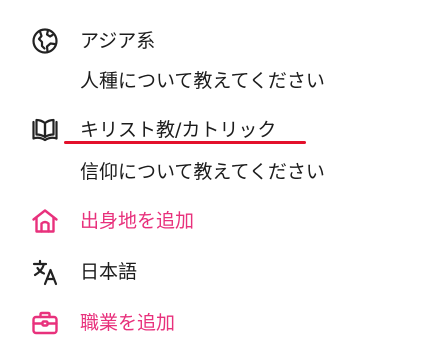 This screenshot has width=432, height=359. What do you see at coordinates (137, 221) in the screenshot?
I see `add-hometown-label: 出身地を追加` at bounding box center [137, 221].